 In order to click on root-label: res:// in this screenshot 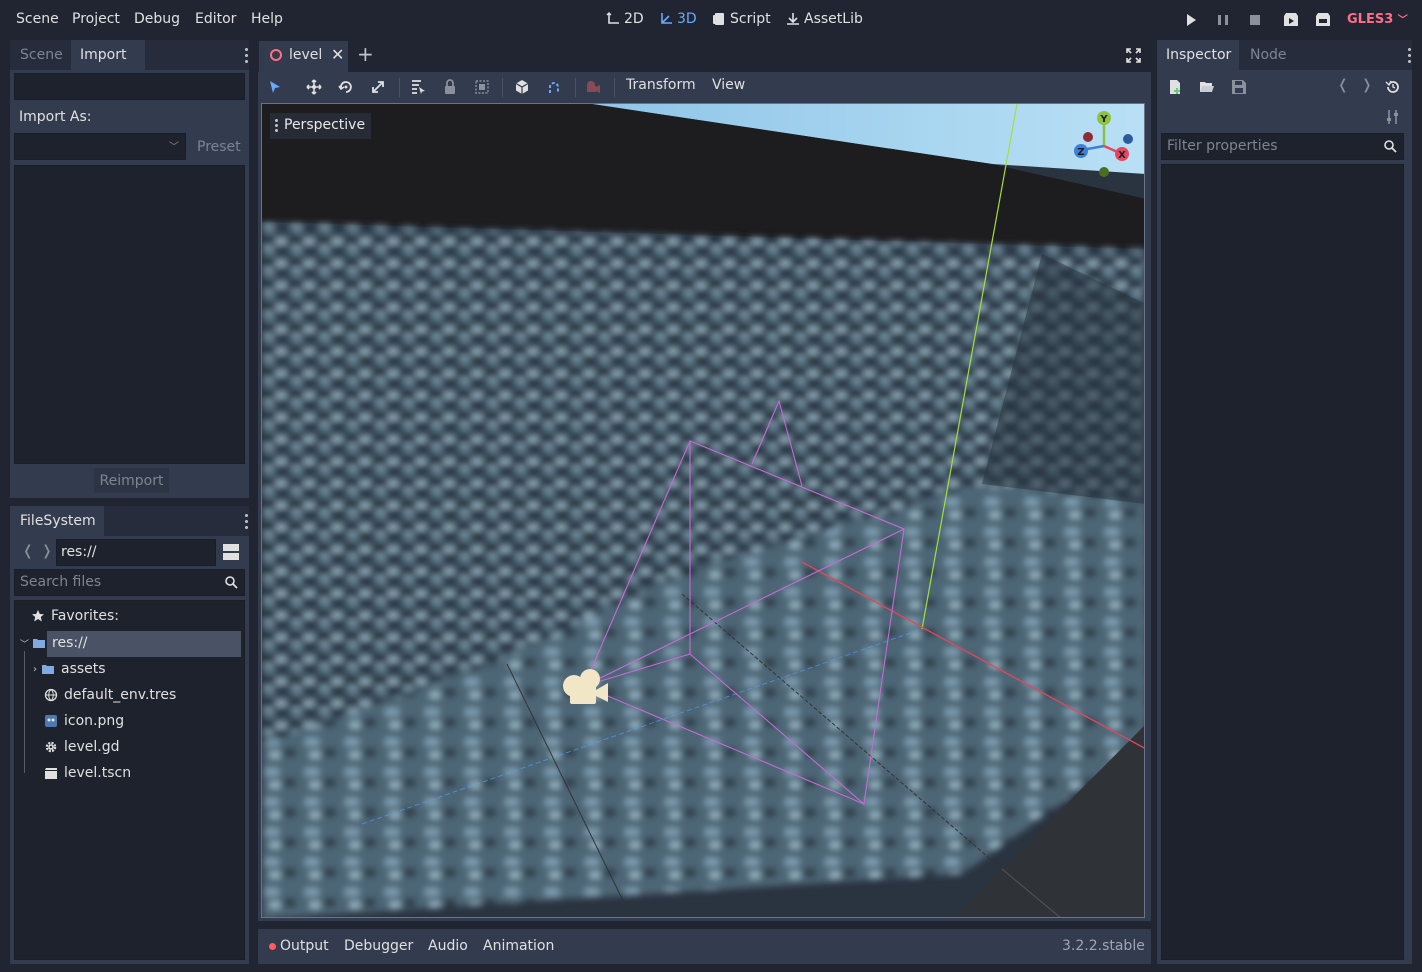, I will do `click(70, 643)`.